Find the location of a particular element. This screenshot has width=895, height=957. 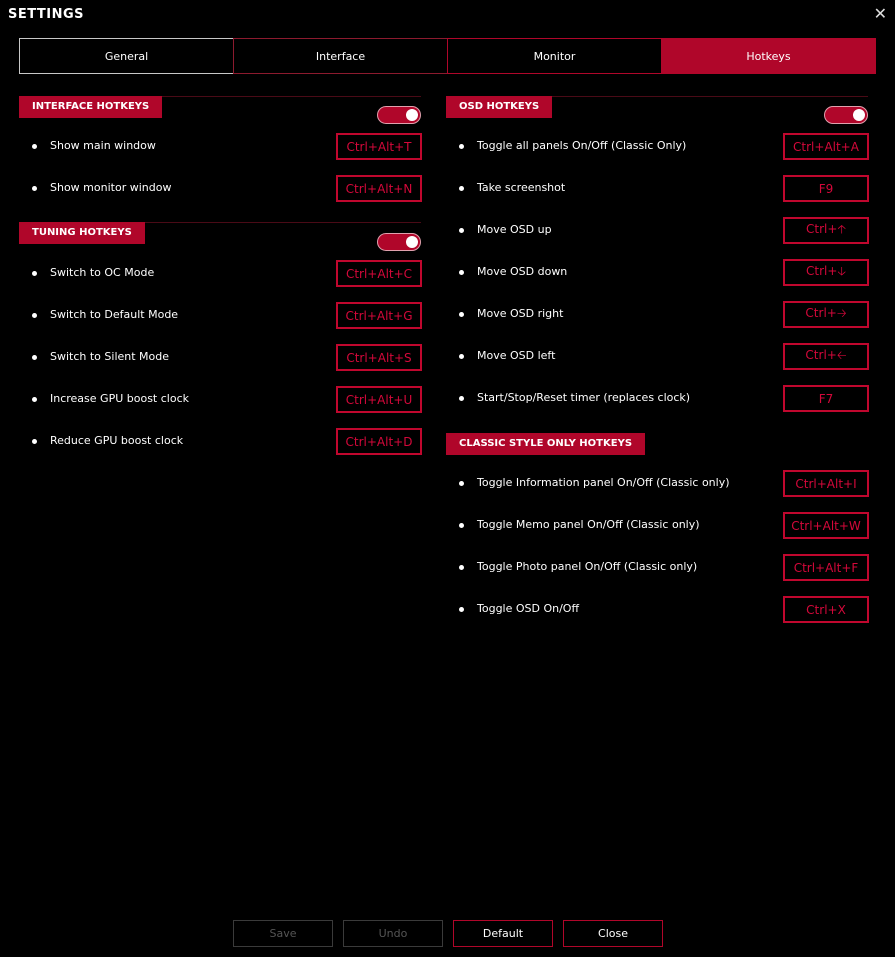

tuning-hotkeys-title: TUNING HOTKEYS is located at coordinates (82, 233).